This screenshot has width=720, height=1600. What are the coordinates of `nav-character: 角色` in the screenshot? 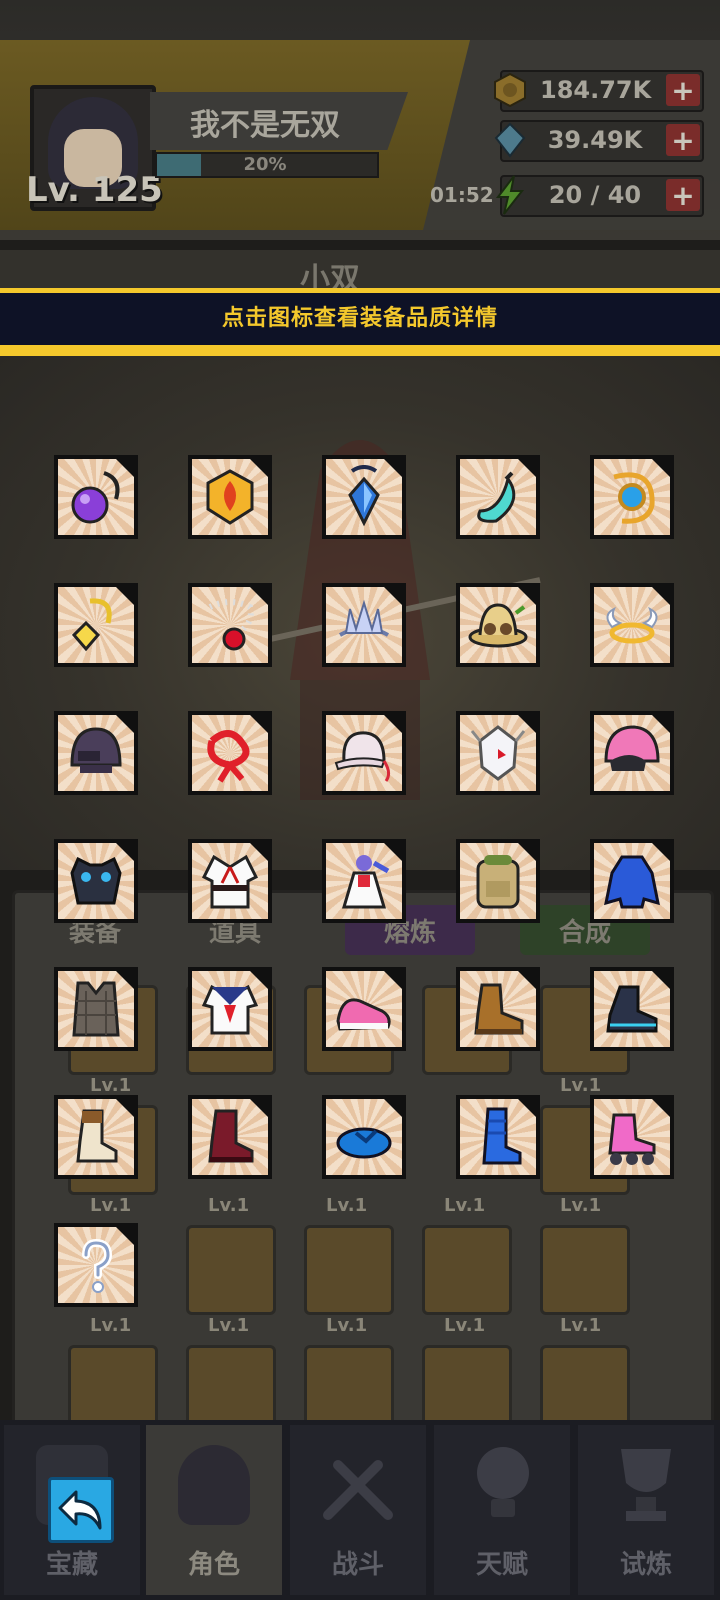 It's located at (214, 1510).